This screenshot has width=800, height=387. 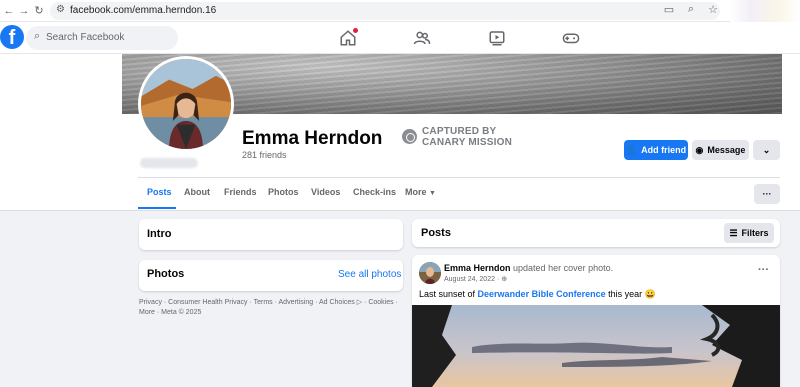 What do you see at coordinates (271, 234) in the screenshot?
I see `intro-card: Intro` at bounding box center [271, 234].